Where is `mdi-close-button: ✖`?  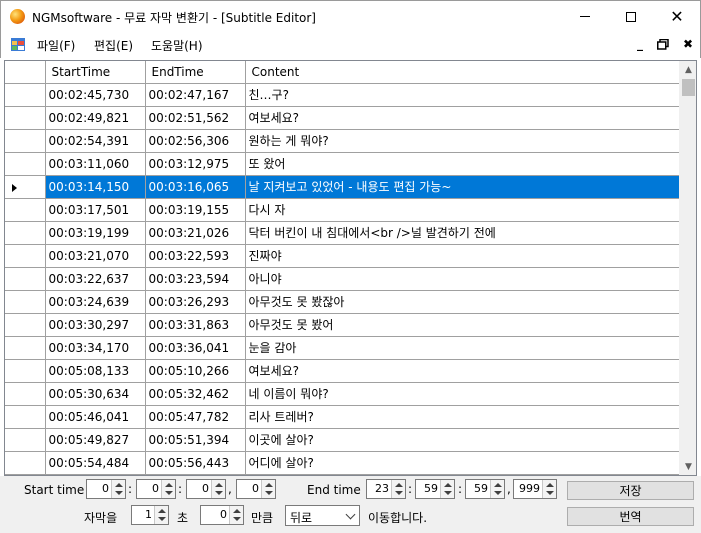 mdi-close-button: ✖ is located at coordinates (688, 44).